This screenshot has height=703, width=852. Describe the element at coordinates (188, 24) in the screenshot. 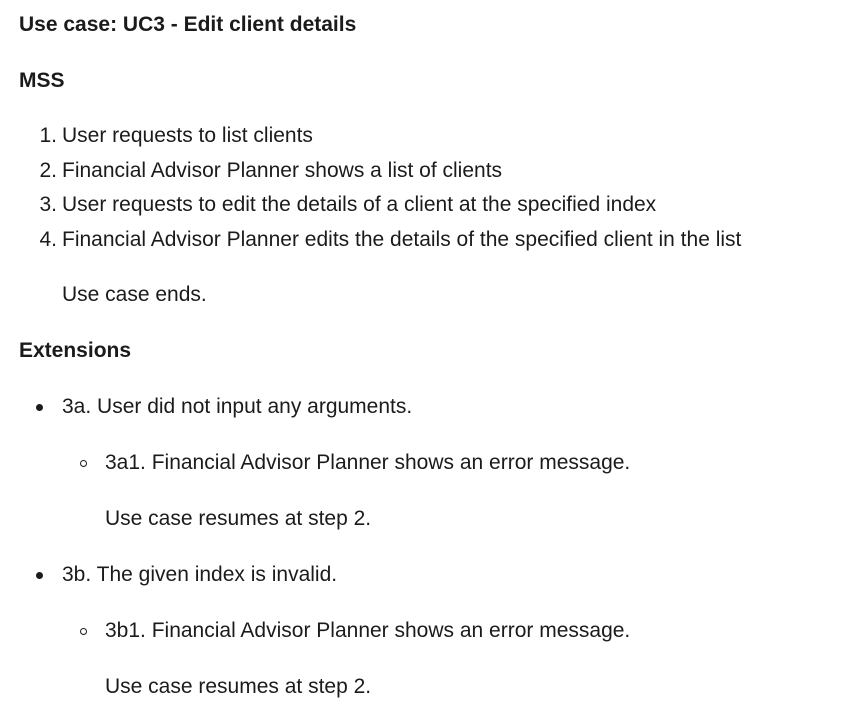

I see `use-case-title: Use case: UC3 - Edit client details` at that location.